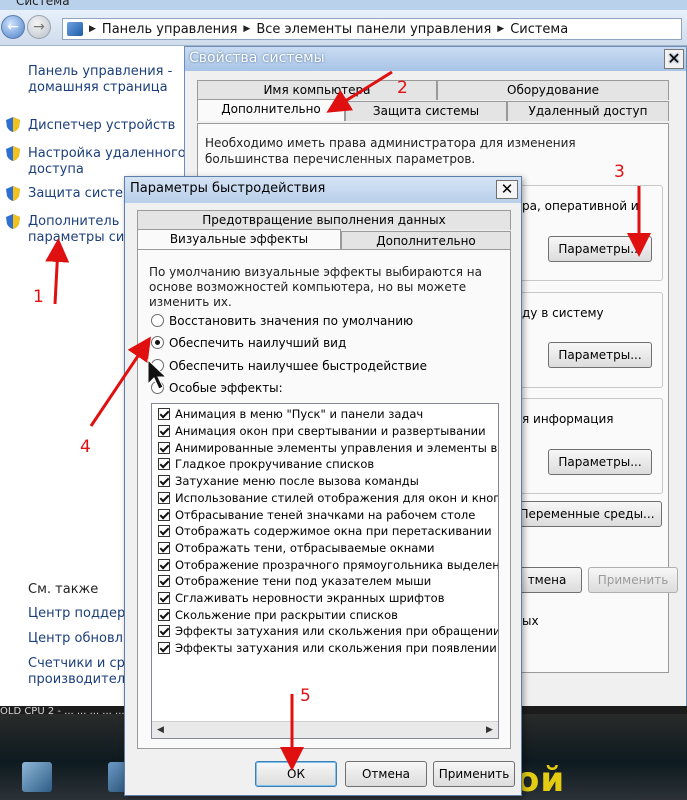 Image resolution: width=687 pixels, height=800 pixels. What do you see at coordinates (79, 238) in the screenshot?
I see `link-advanced-settings-2: параметры сис` at bounding box center [79, 238].